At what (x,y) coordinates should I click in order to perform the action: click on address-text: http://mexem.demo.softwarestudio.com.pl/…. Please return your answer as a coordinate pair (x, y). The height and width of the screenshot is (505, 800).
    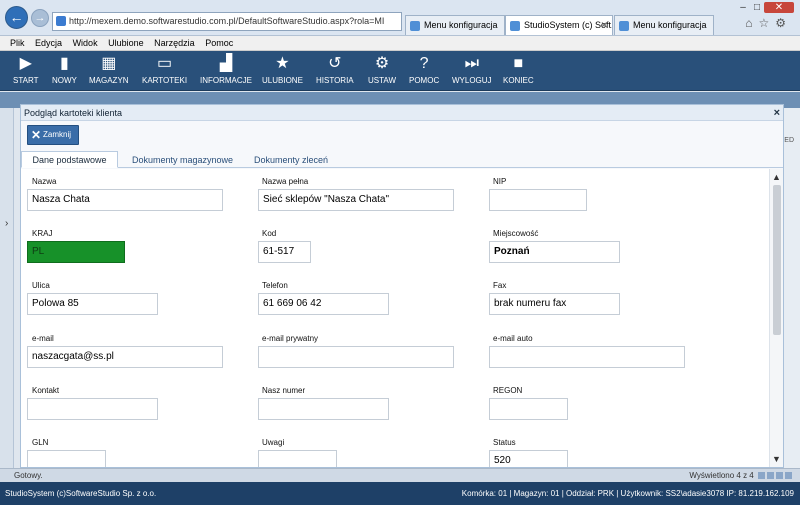
    Looking at the image, I should click on (227, 21).